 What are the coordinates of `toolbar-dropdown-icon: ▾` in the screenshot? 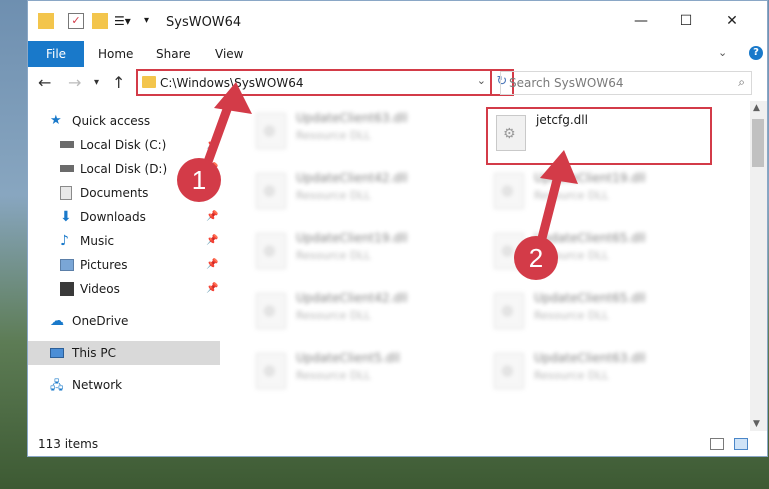 It's located at (152, 21).